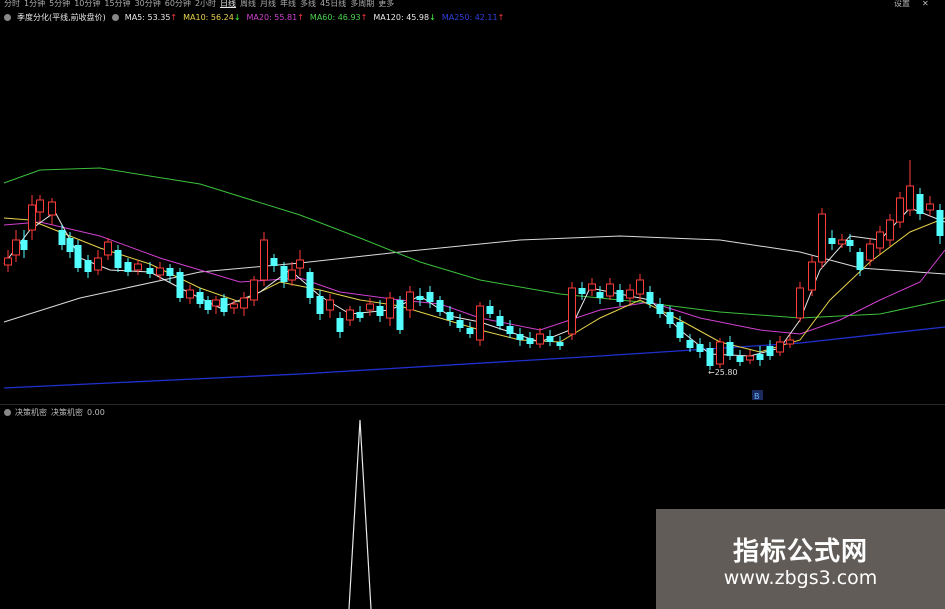  I want to click on legend-settings-icon, so click(115, 17).